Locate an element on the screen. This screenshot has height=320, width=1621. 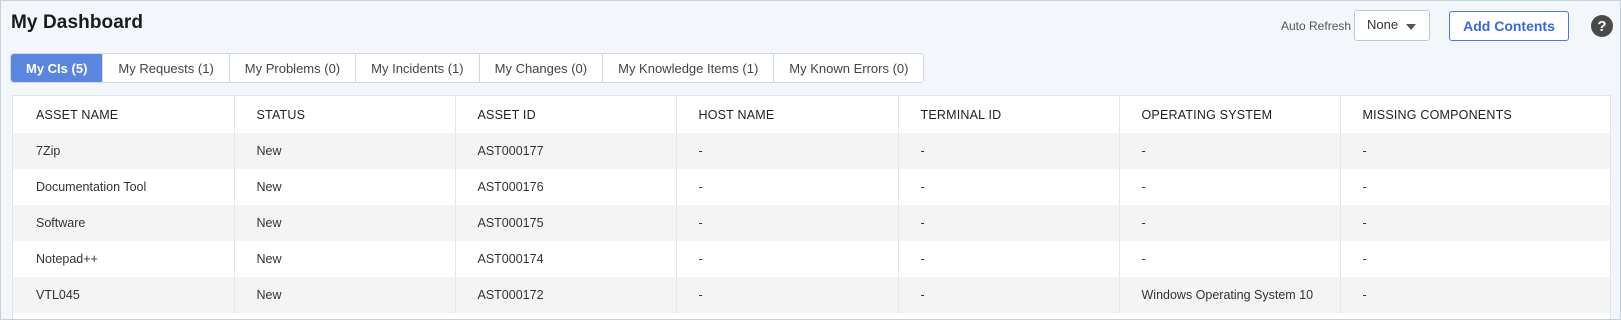
column-header-host-name: HOST NAME is located at coordinates (787, 114).